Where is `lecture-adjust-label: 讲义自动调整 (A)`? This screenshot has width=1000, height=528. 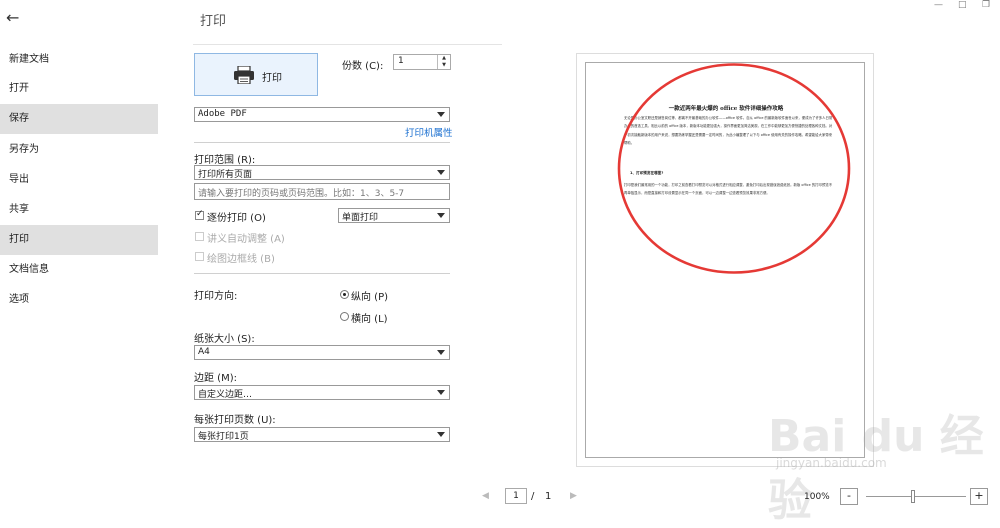 lecture-adjust-label: 讲义自动调整 (A) is located at coordinates (246, 239).